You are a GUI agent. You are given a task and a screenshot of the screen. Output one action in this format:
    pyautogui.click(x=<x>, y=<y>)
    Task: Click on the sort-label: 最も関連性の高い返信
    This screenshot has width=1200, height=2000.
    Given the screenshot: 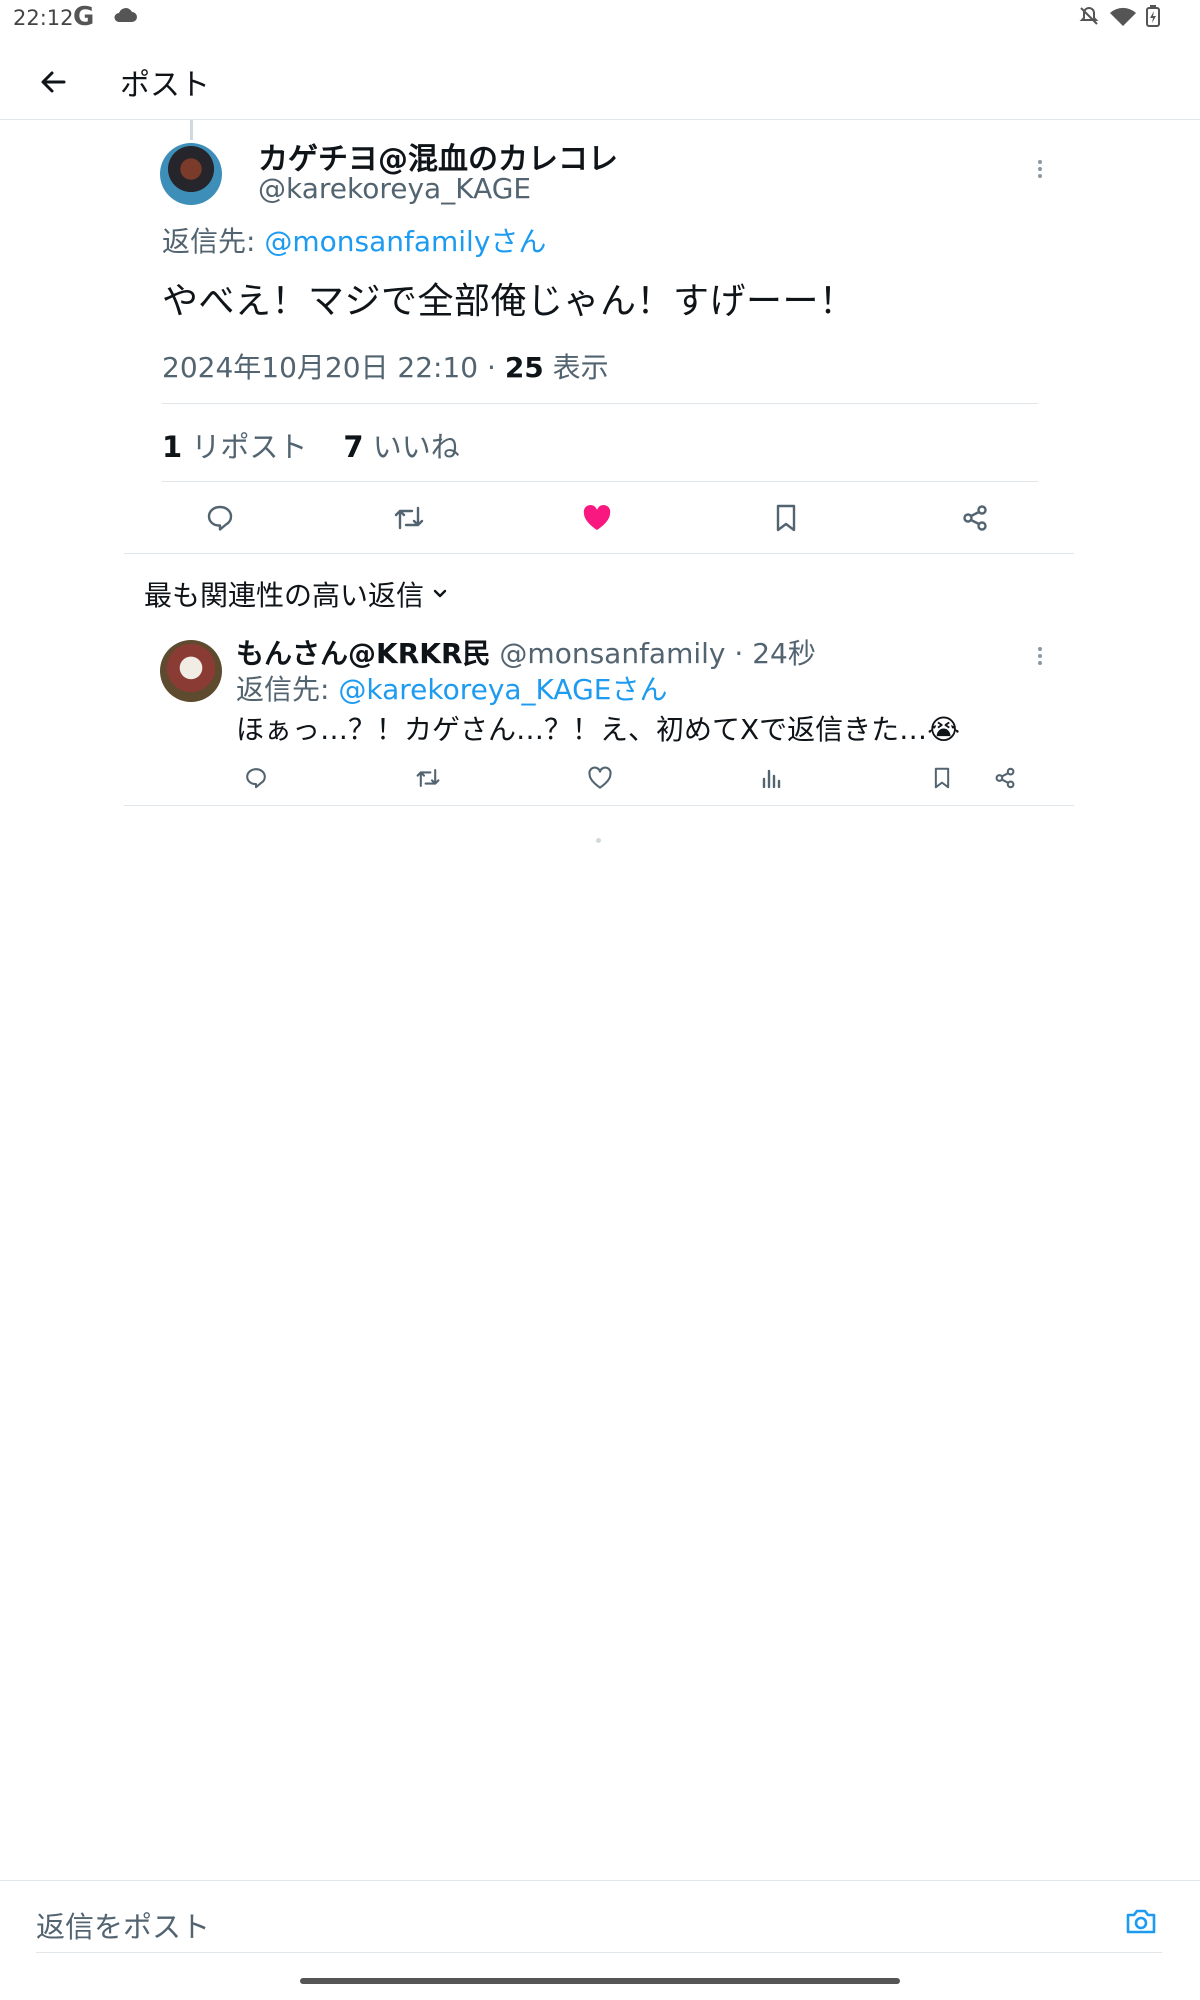 What is the action you would take?
    pyautogui.click(x=284, y=595)
    